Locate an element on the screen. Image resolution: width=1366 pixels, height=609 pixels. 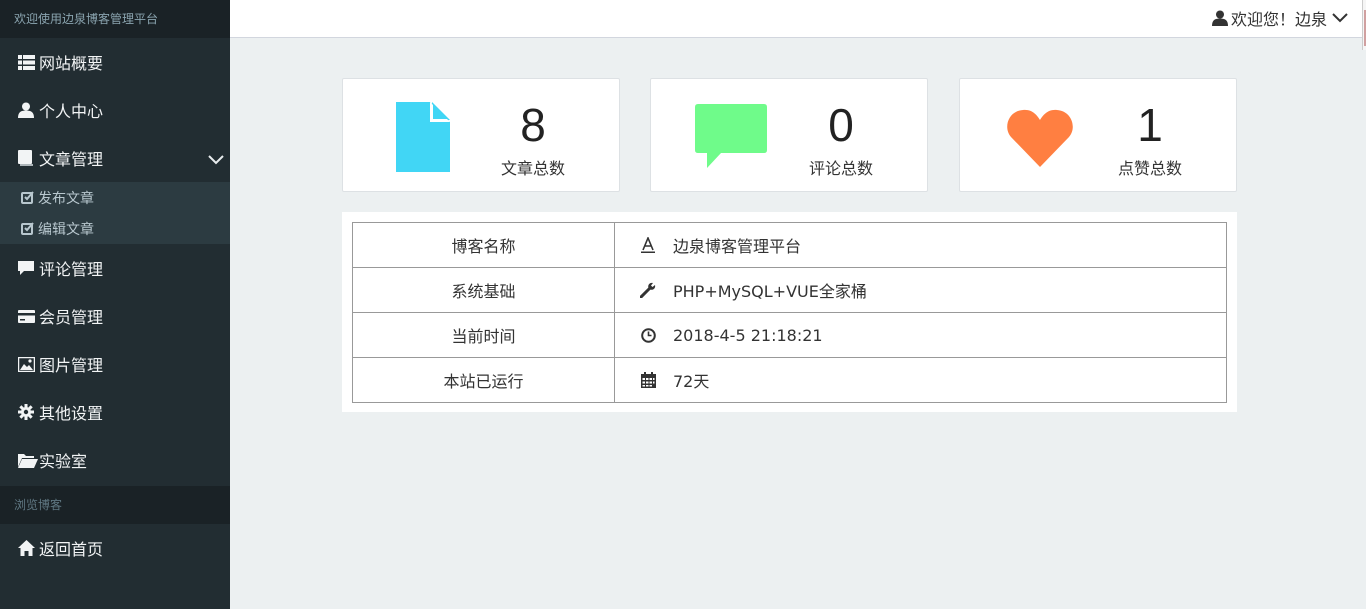
info-key: 当前时间 is located at coordinates (483, 335).